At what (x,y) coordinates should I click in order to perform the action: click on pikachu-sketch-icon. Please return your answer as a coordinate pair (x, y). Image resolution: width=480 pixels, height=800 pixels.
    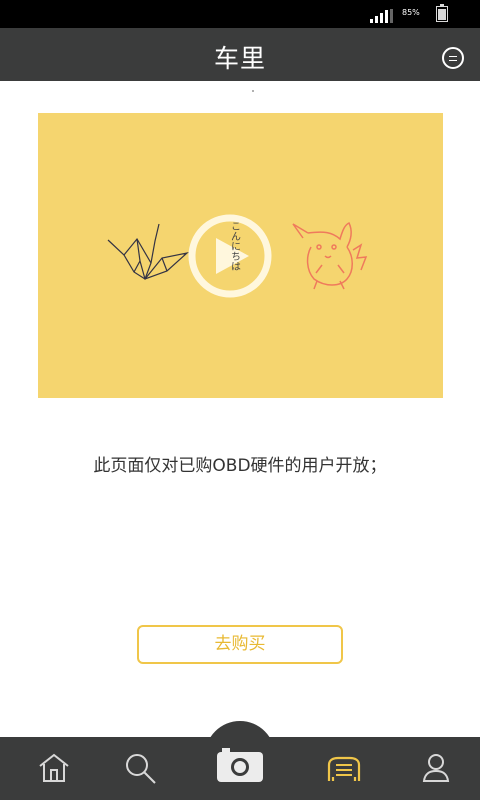
    Looking at the image, I should click on (330, 255).